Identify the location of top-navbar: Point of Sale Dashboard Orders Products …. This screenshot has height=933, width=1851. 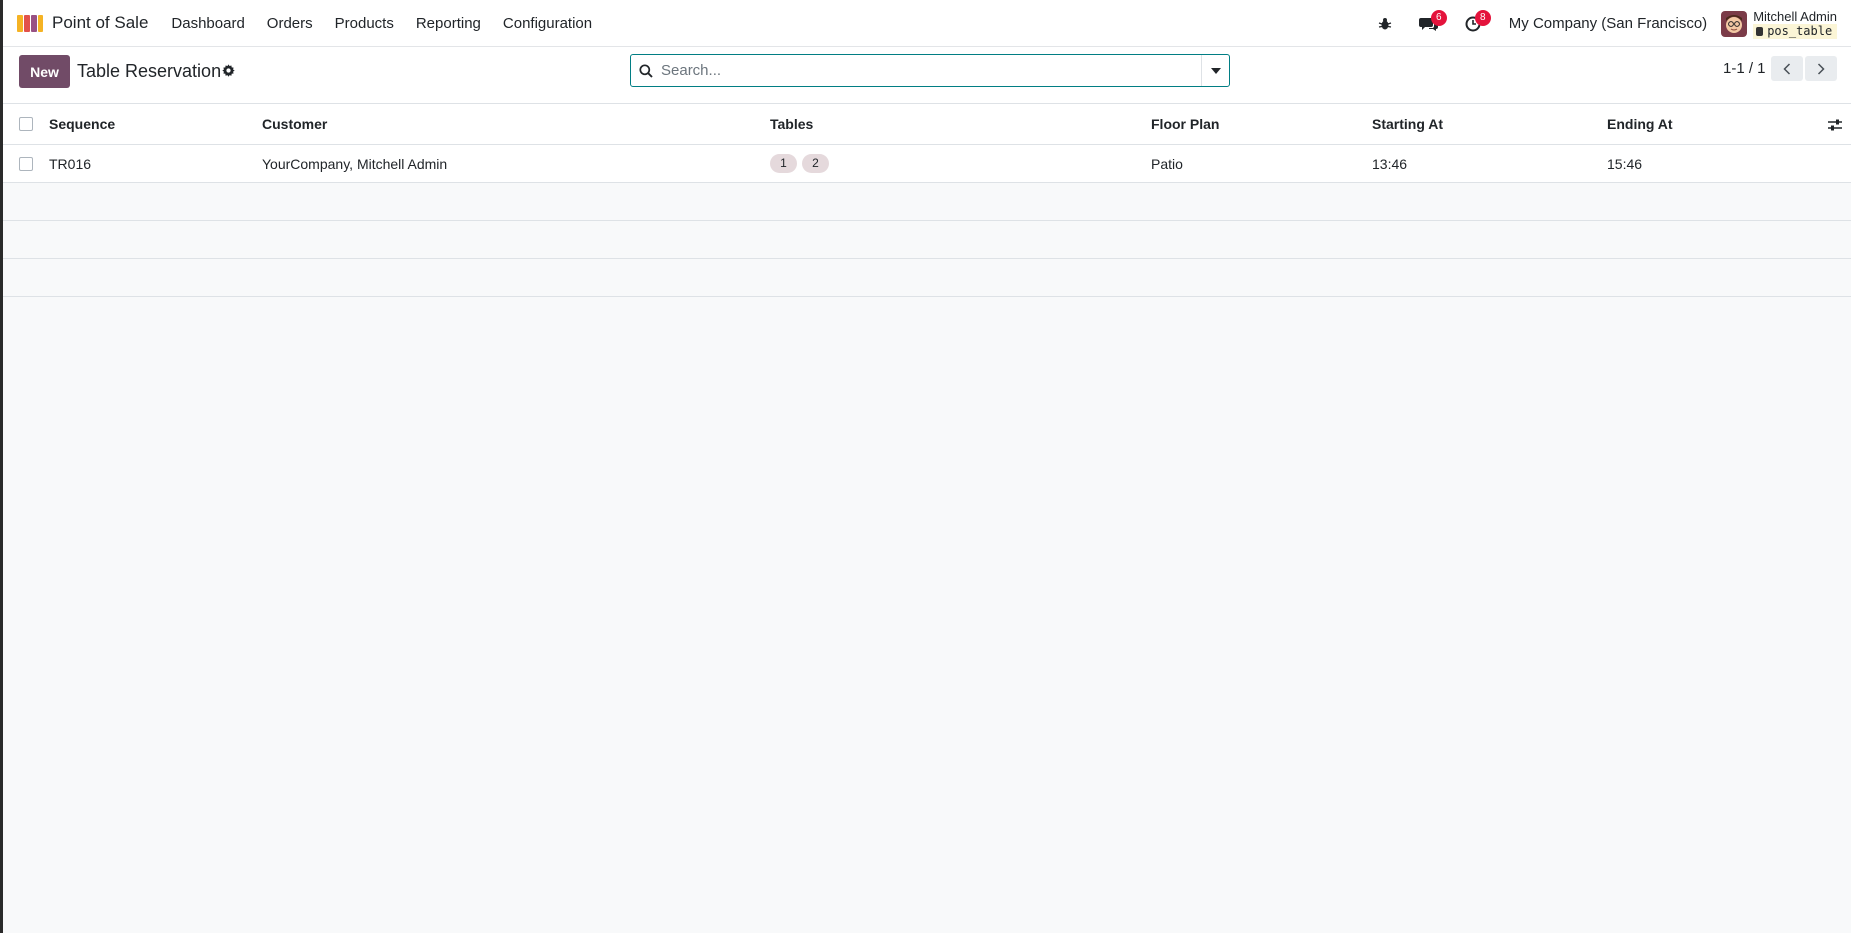
(927, 23).